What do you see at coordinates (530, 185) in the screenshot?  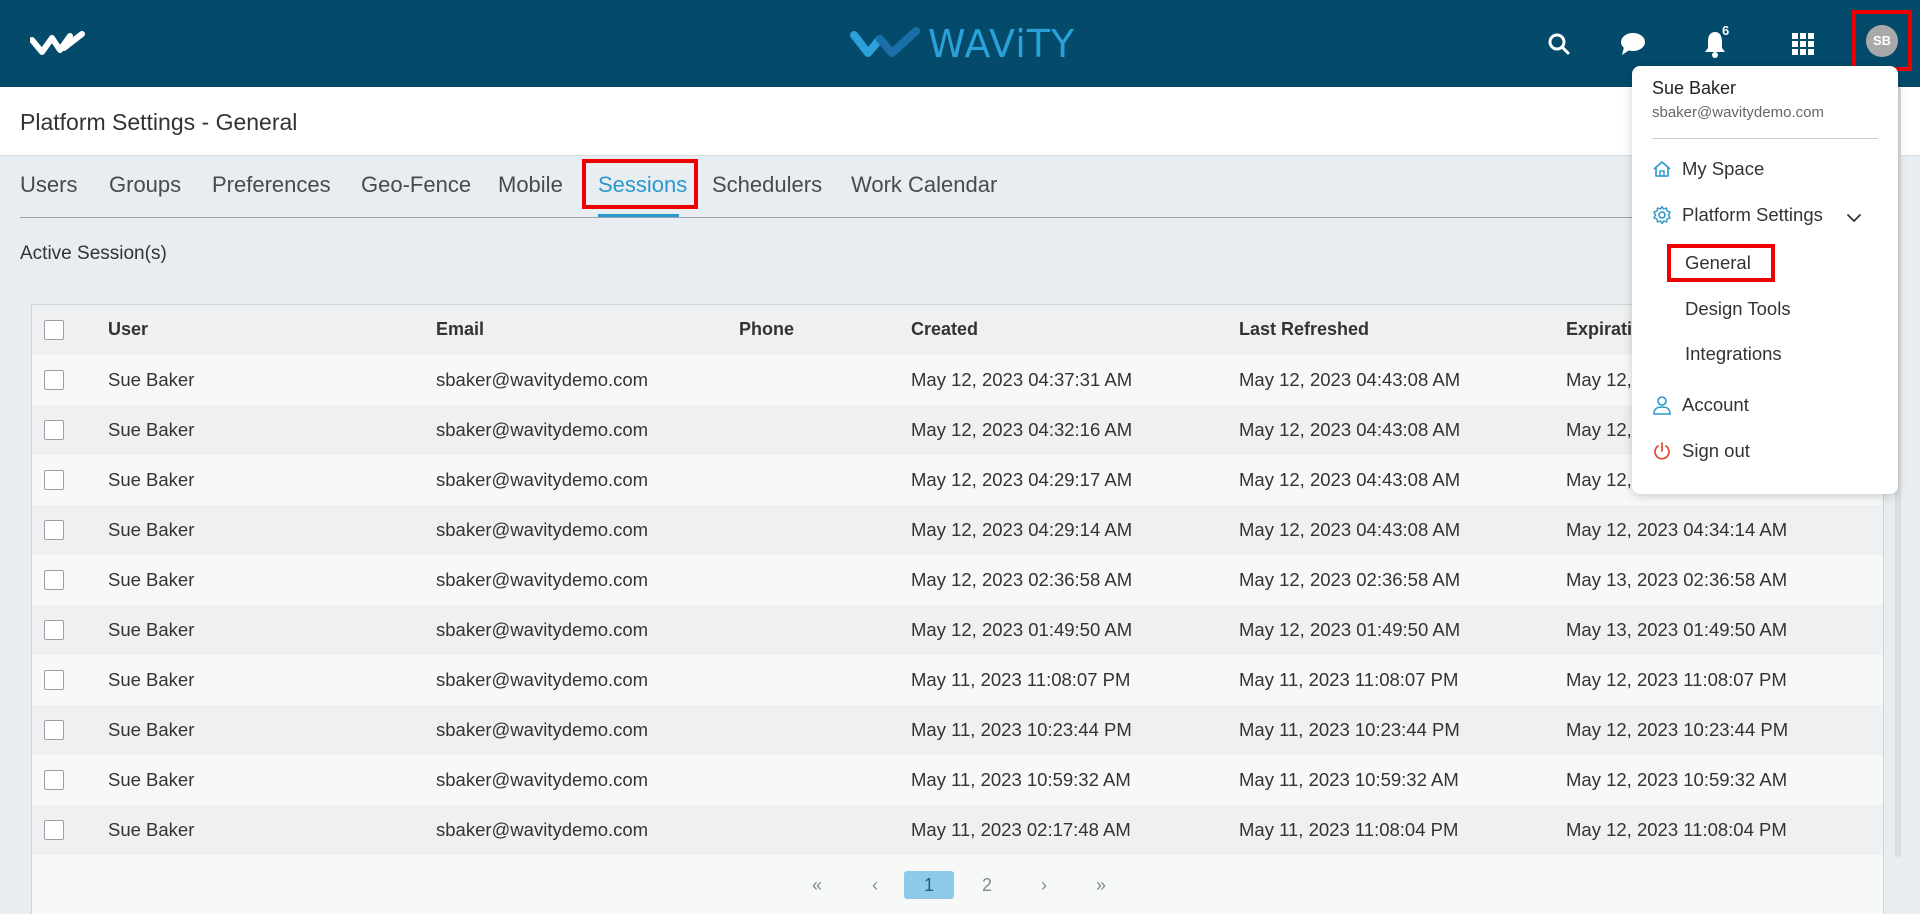 I see `tab-mobile: Mobile` at bounding box center [530, 185].